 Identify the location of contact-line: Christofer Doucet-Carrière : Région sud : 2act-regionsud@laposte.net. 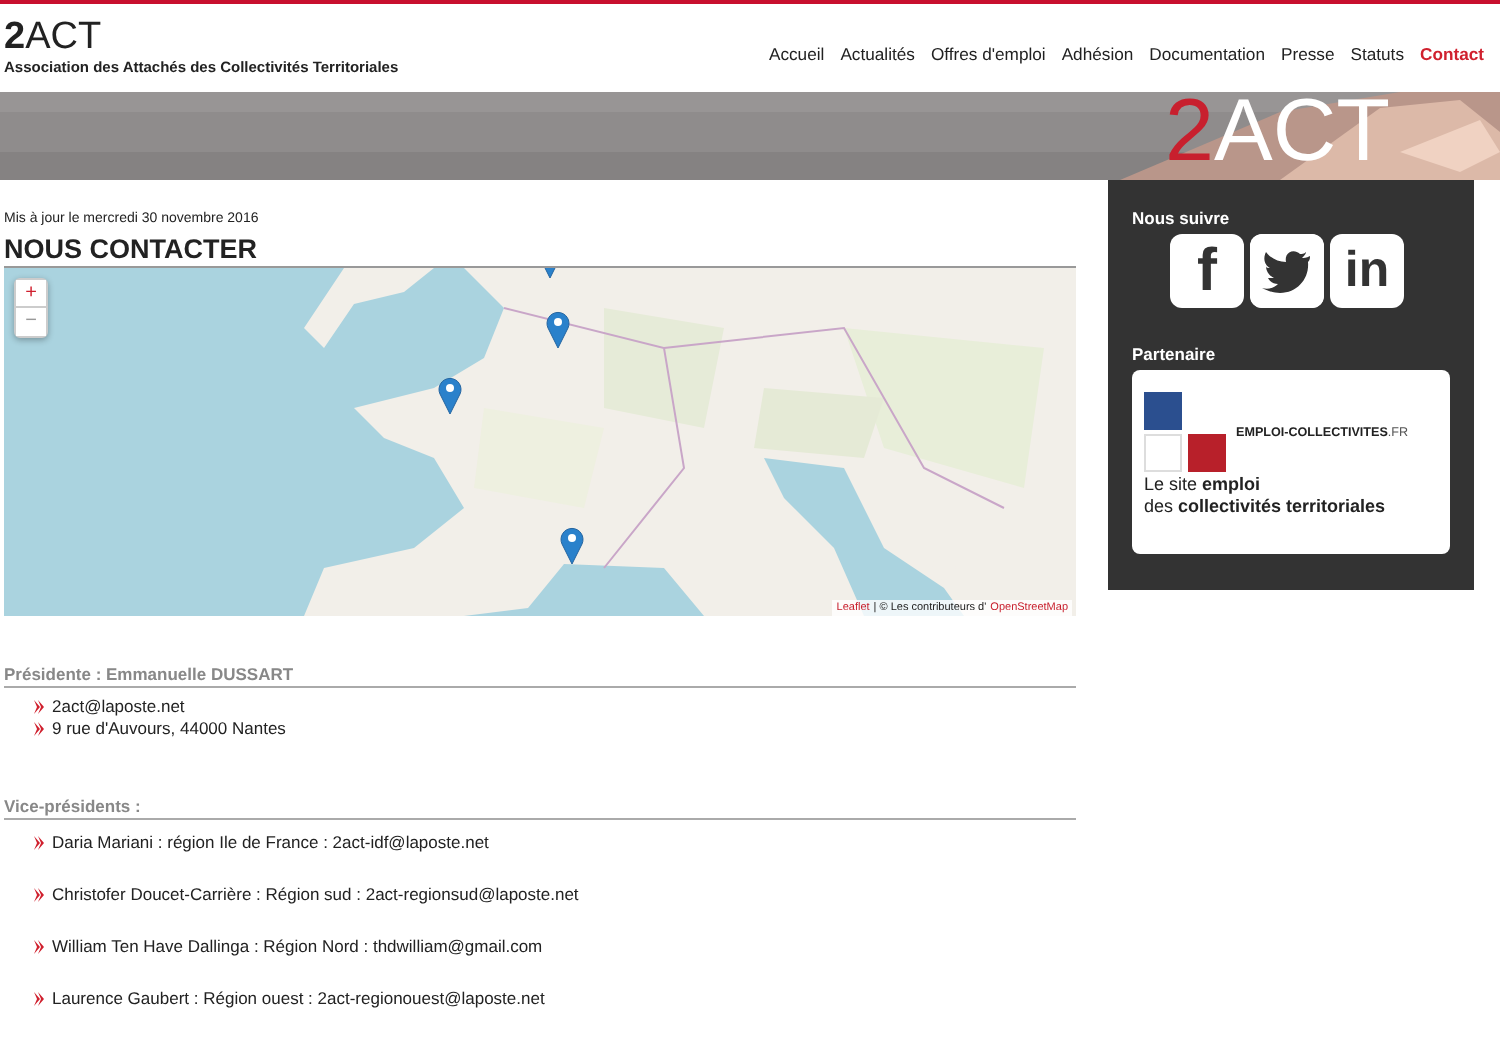
(315, 895).